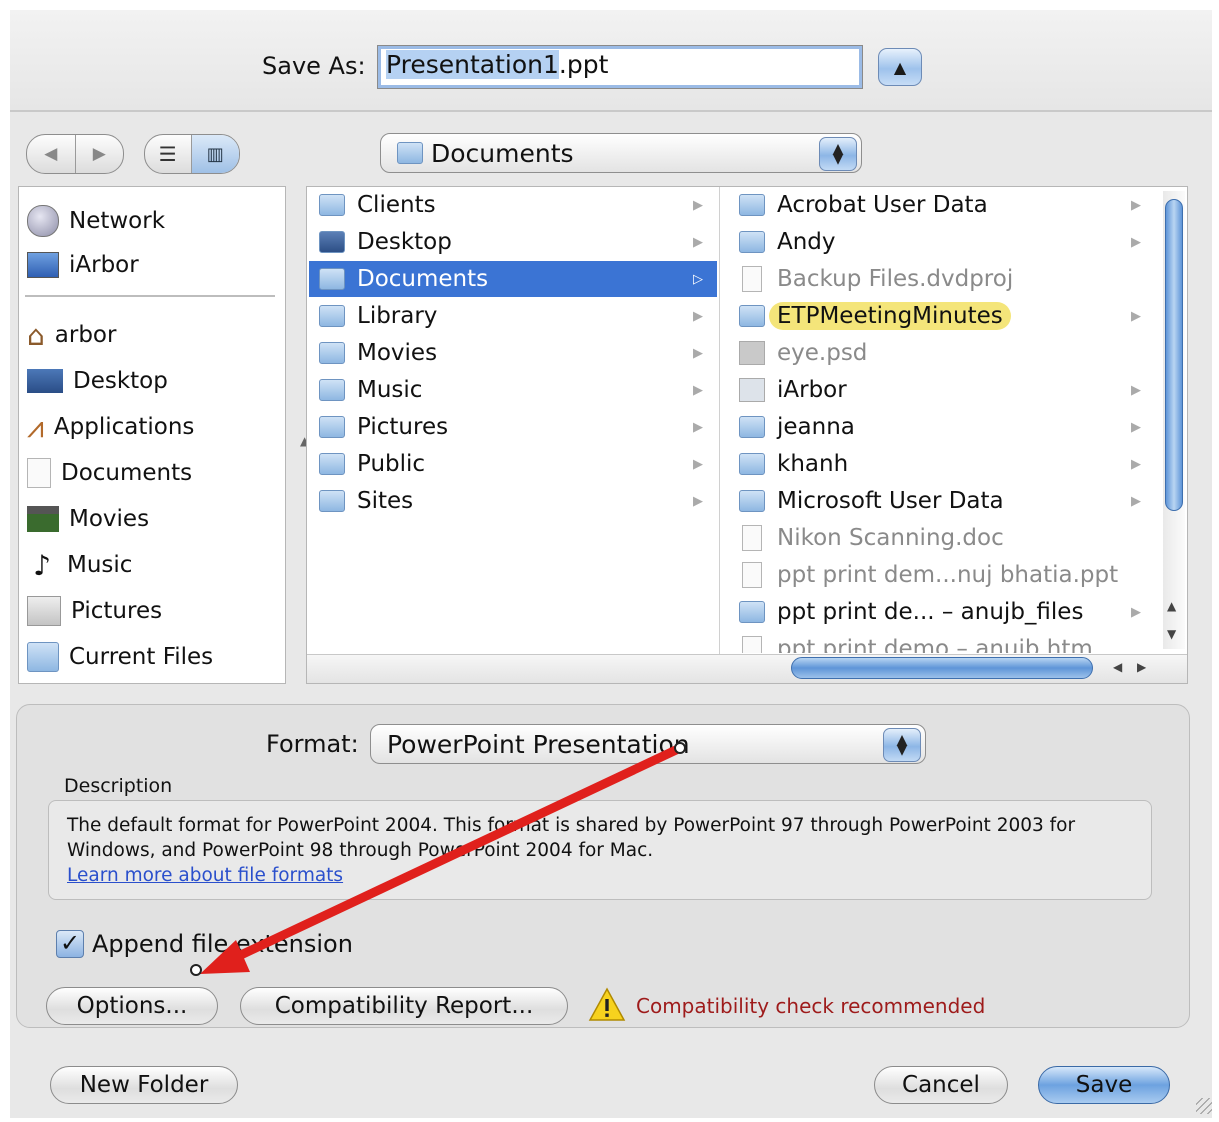 The width and height of the screenshot is (1219, 1122). What do you see at coordinates (215, 154) in the screenshot?
I see `column-view-button: ▥` at bounding box center [215, 154].